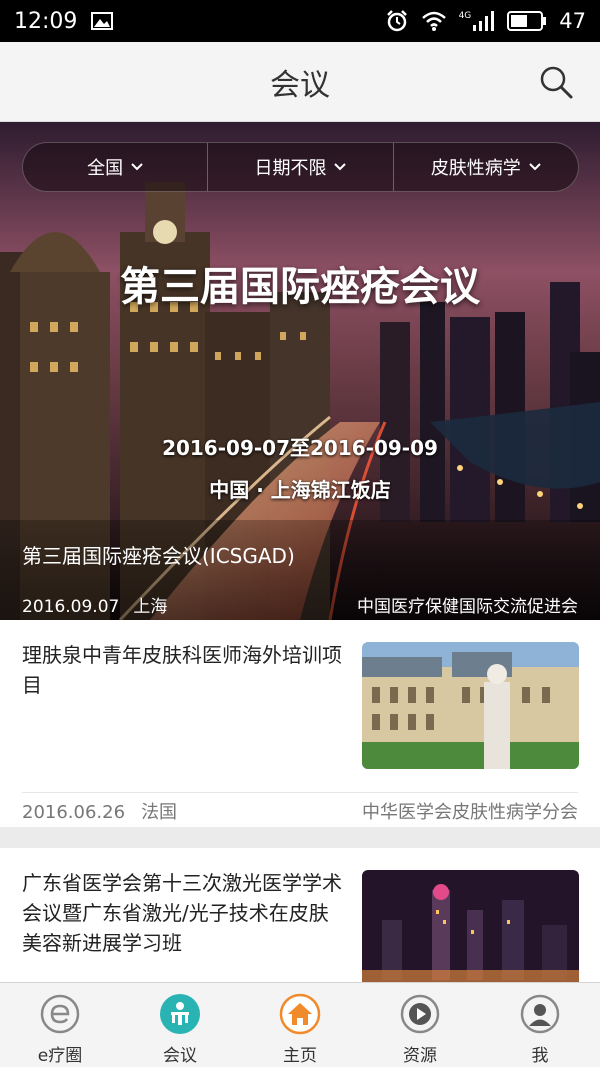 This screenshot has height=1067, width=600. I want to click on home-icon, so click(300, 1014).